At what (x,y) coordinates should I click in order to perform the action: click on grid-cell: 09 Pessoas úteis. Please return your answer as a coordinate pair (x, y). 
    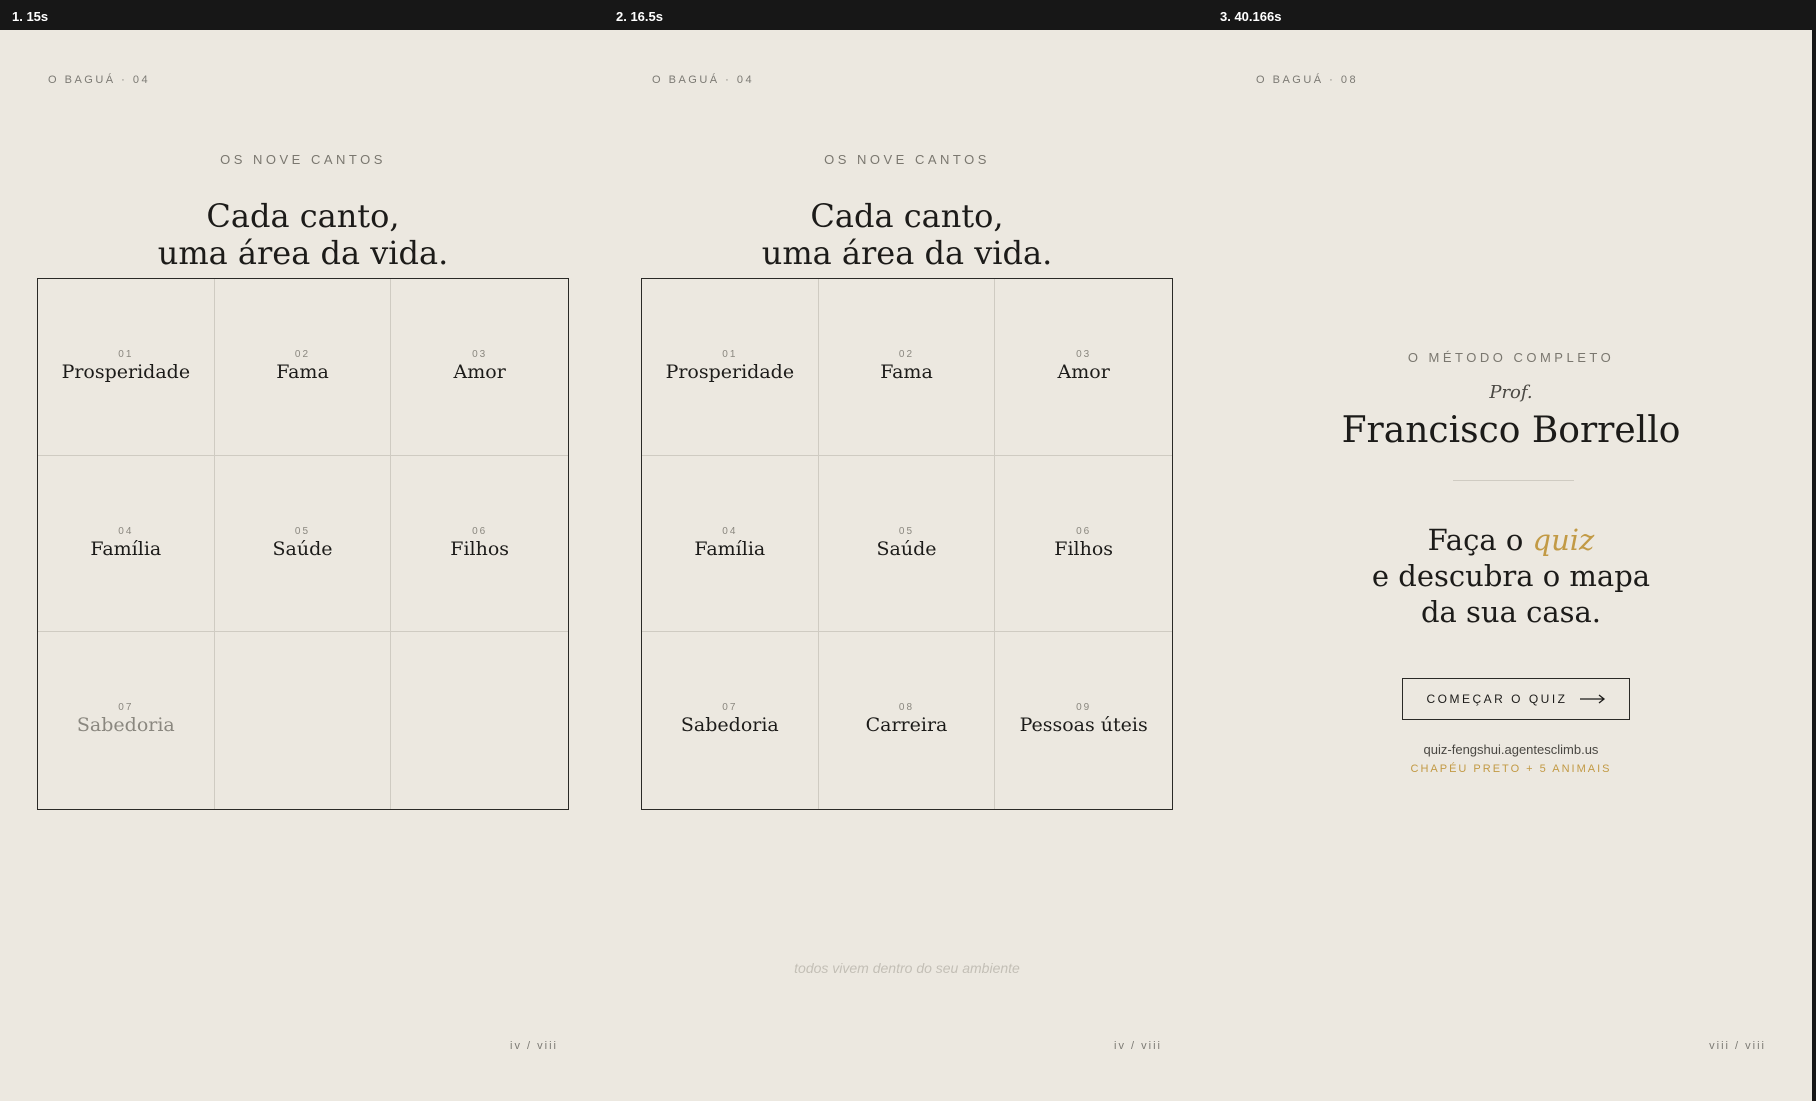
    Looking at the image, I should click on (1083, 720).